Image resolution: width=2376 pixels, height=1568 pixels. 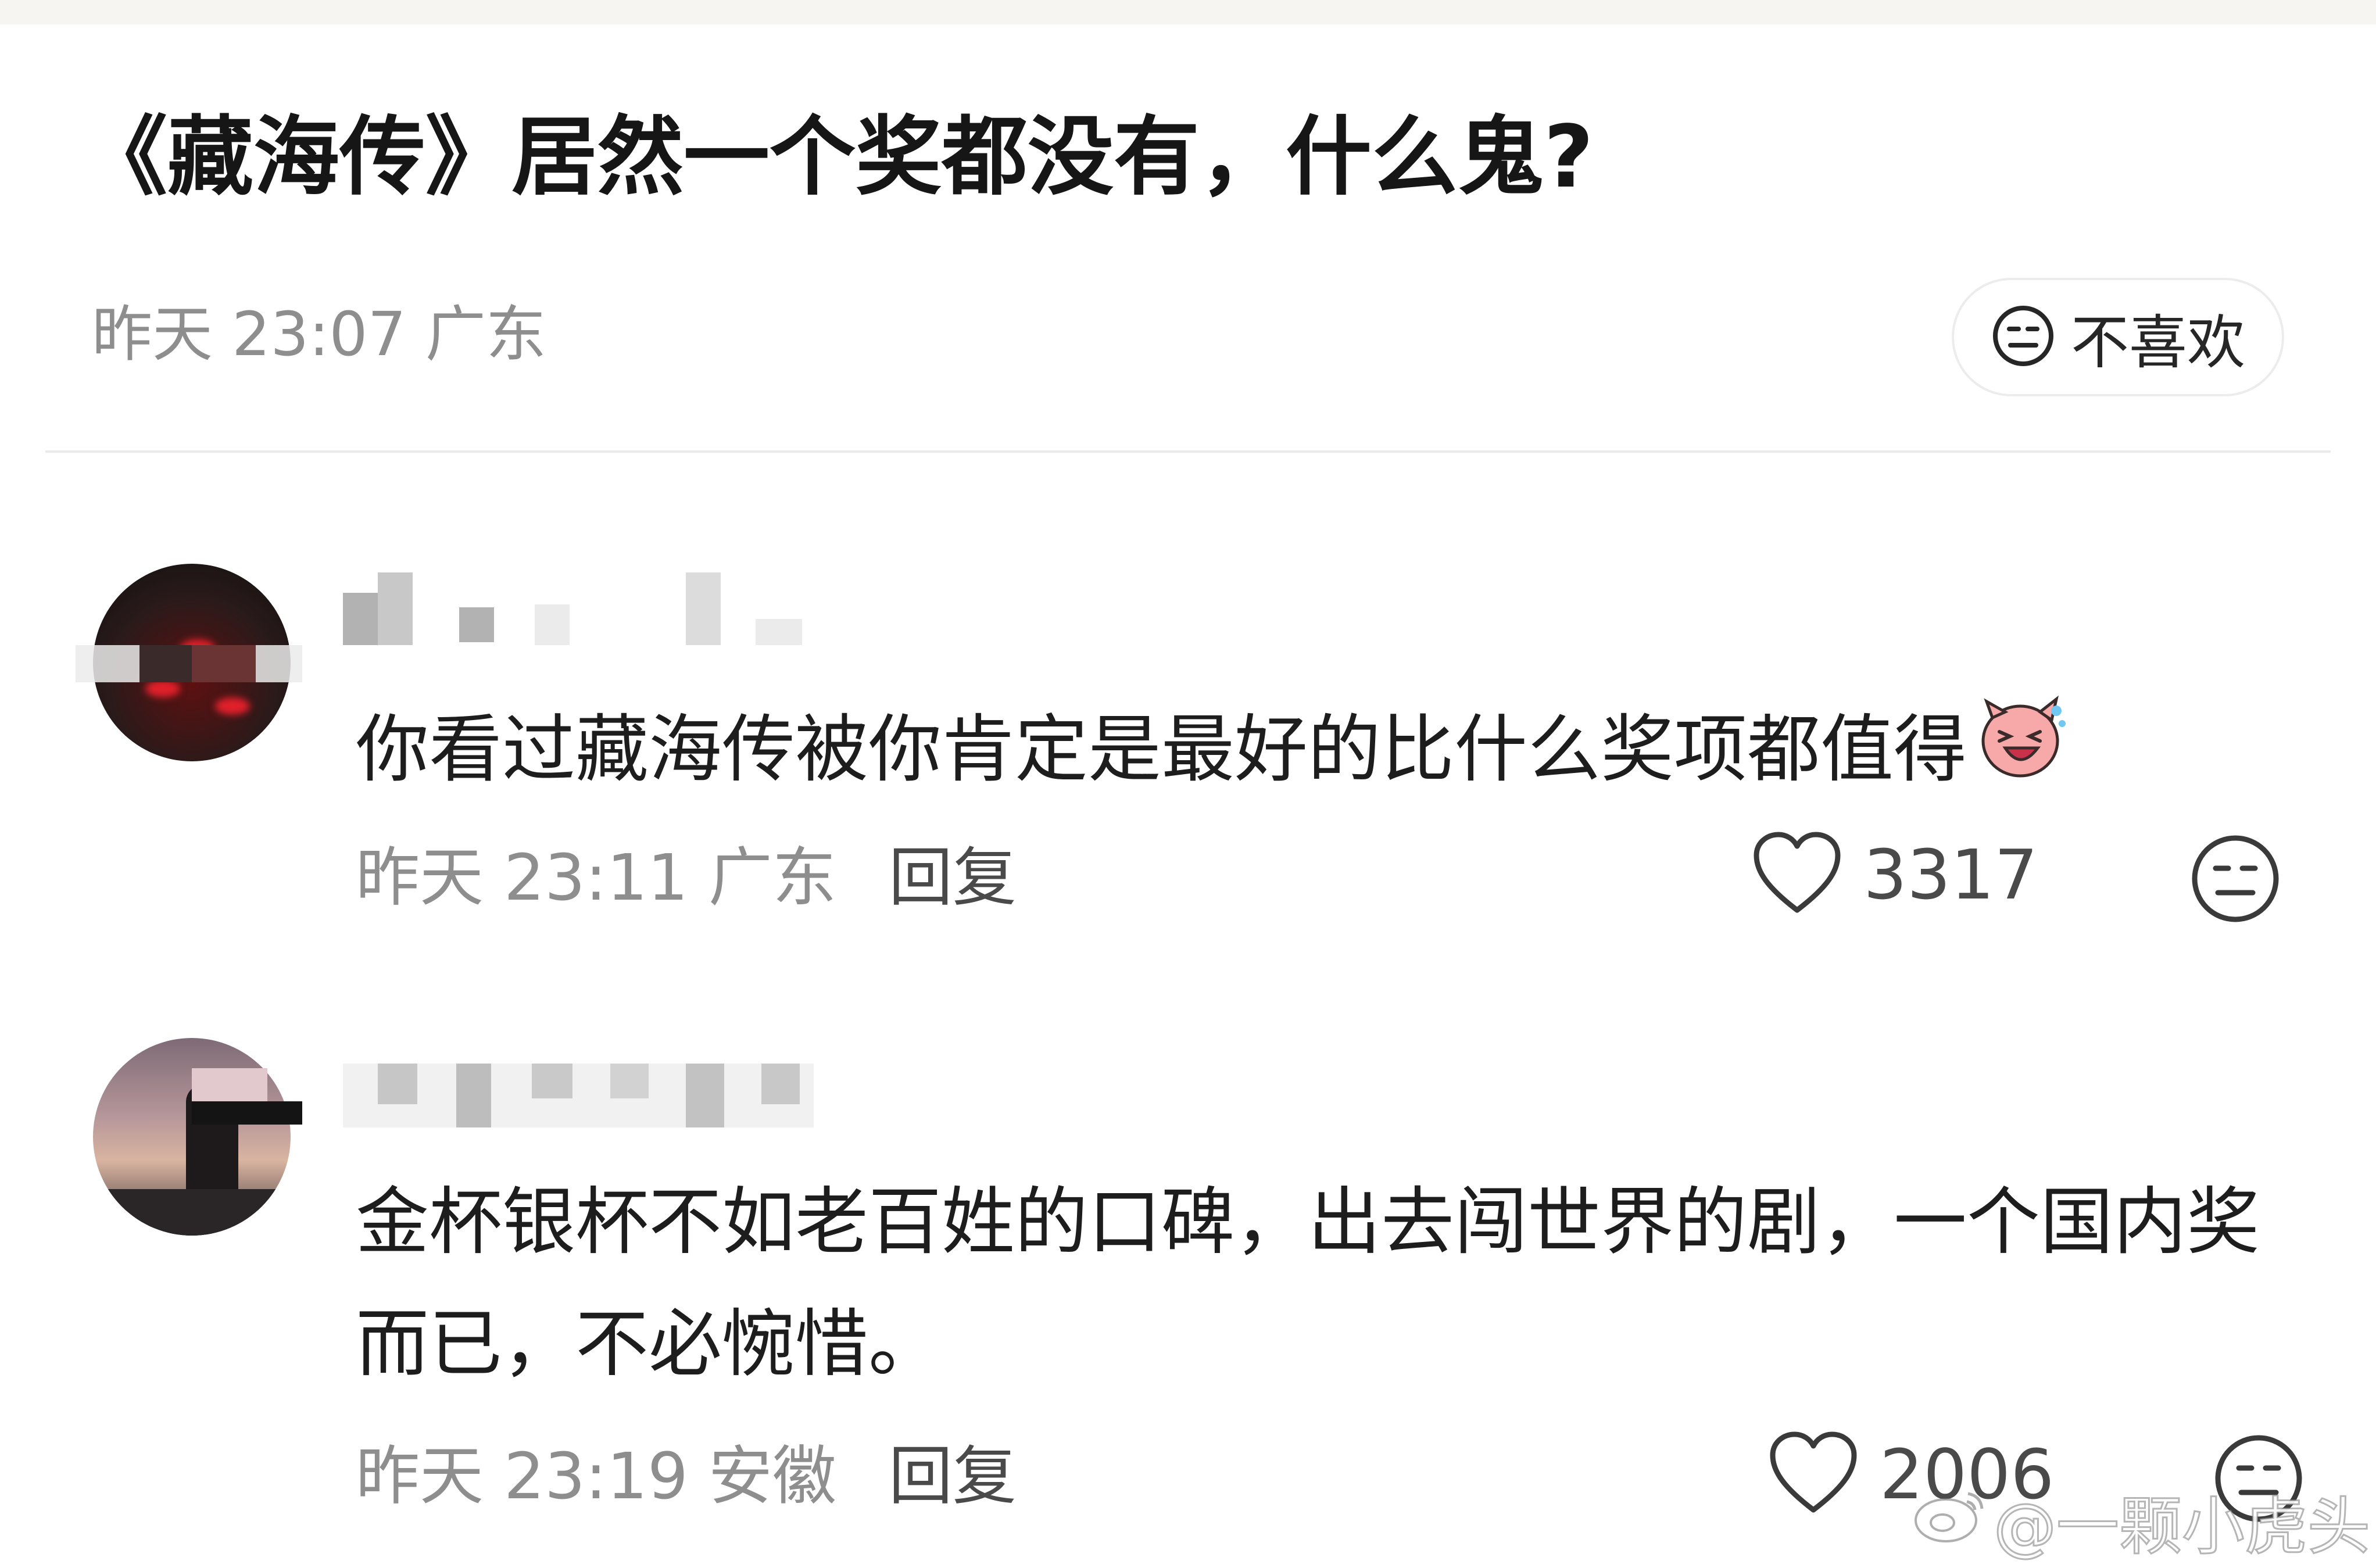 I want to click on comment-time-location: 昨天 23:11 广东, so click(x=596, y=877).